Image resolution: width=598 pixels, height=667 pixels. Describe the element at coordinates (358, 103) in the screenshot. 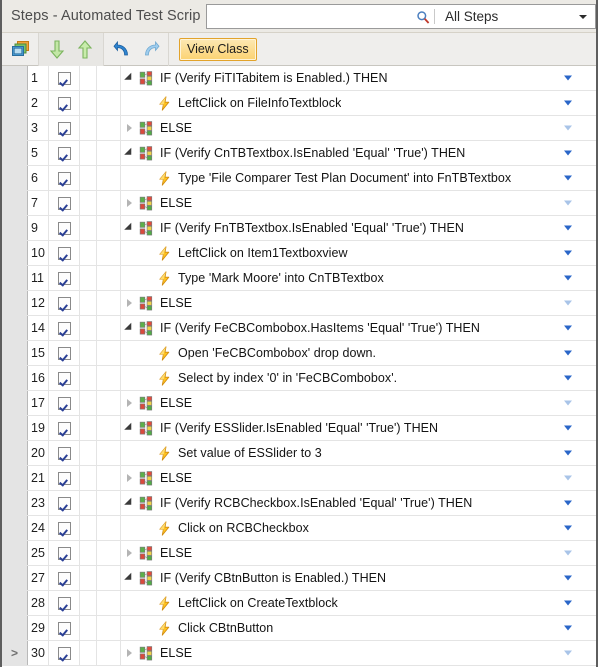

I see `step-cell: LeftClick on FileInfoTextblock` at that location.